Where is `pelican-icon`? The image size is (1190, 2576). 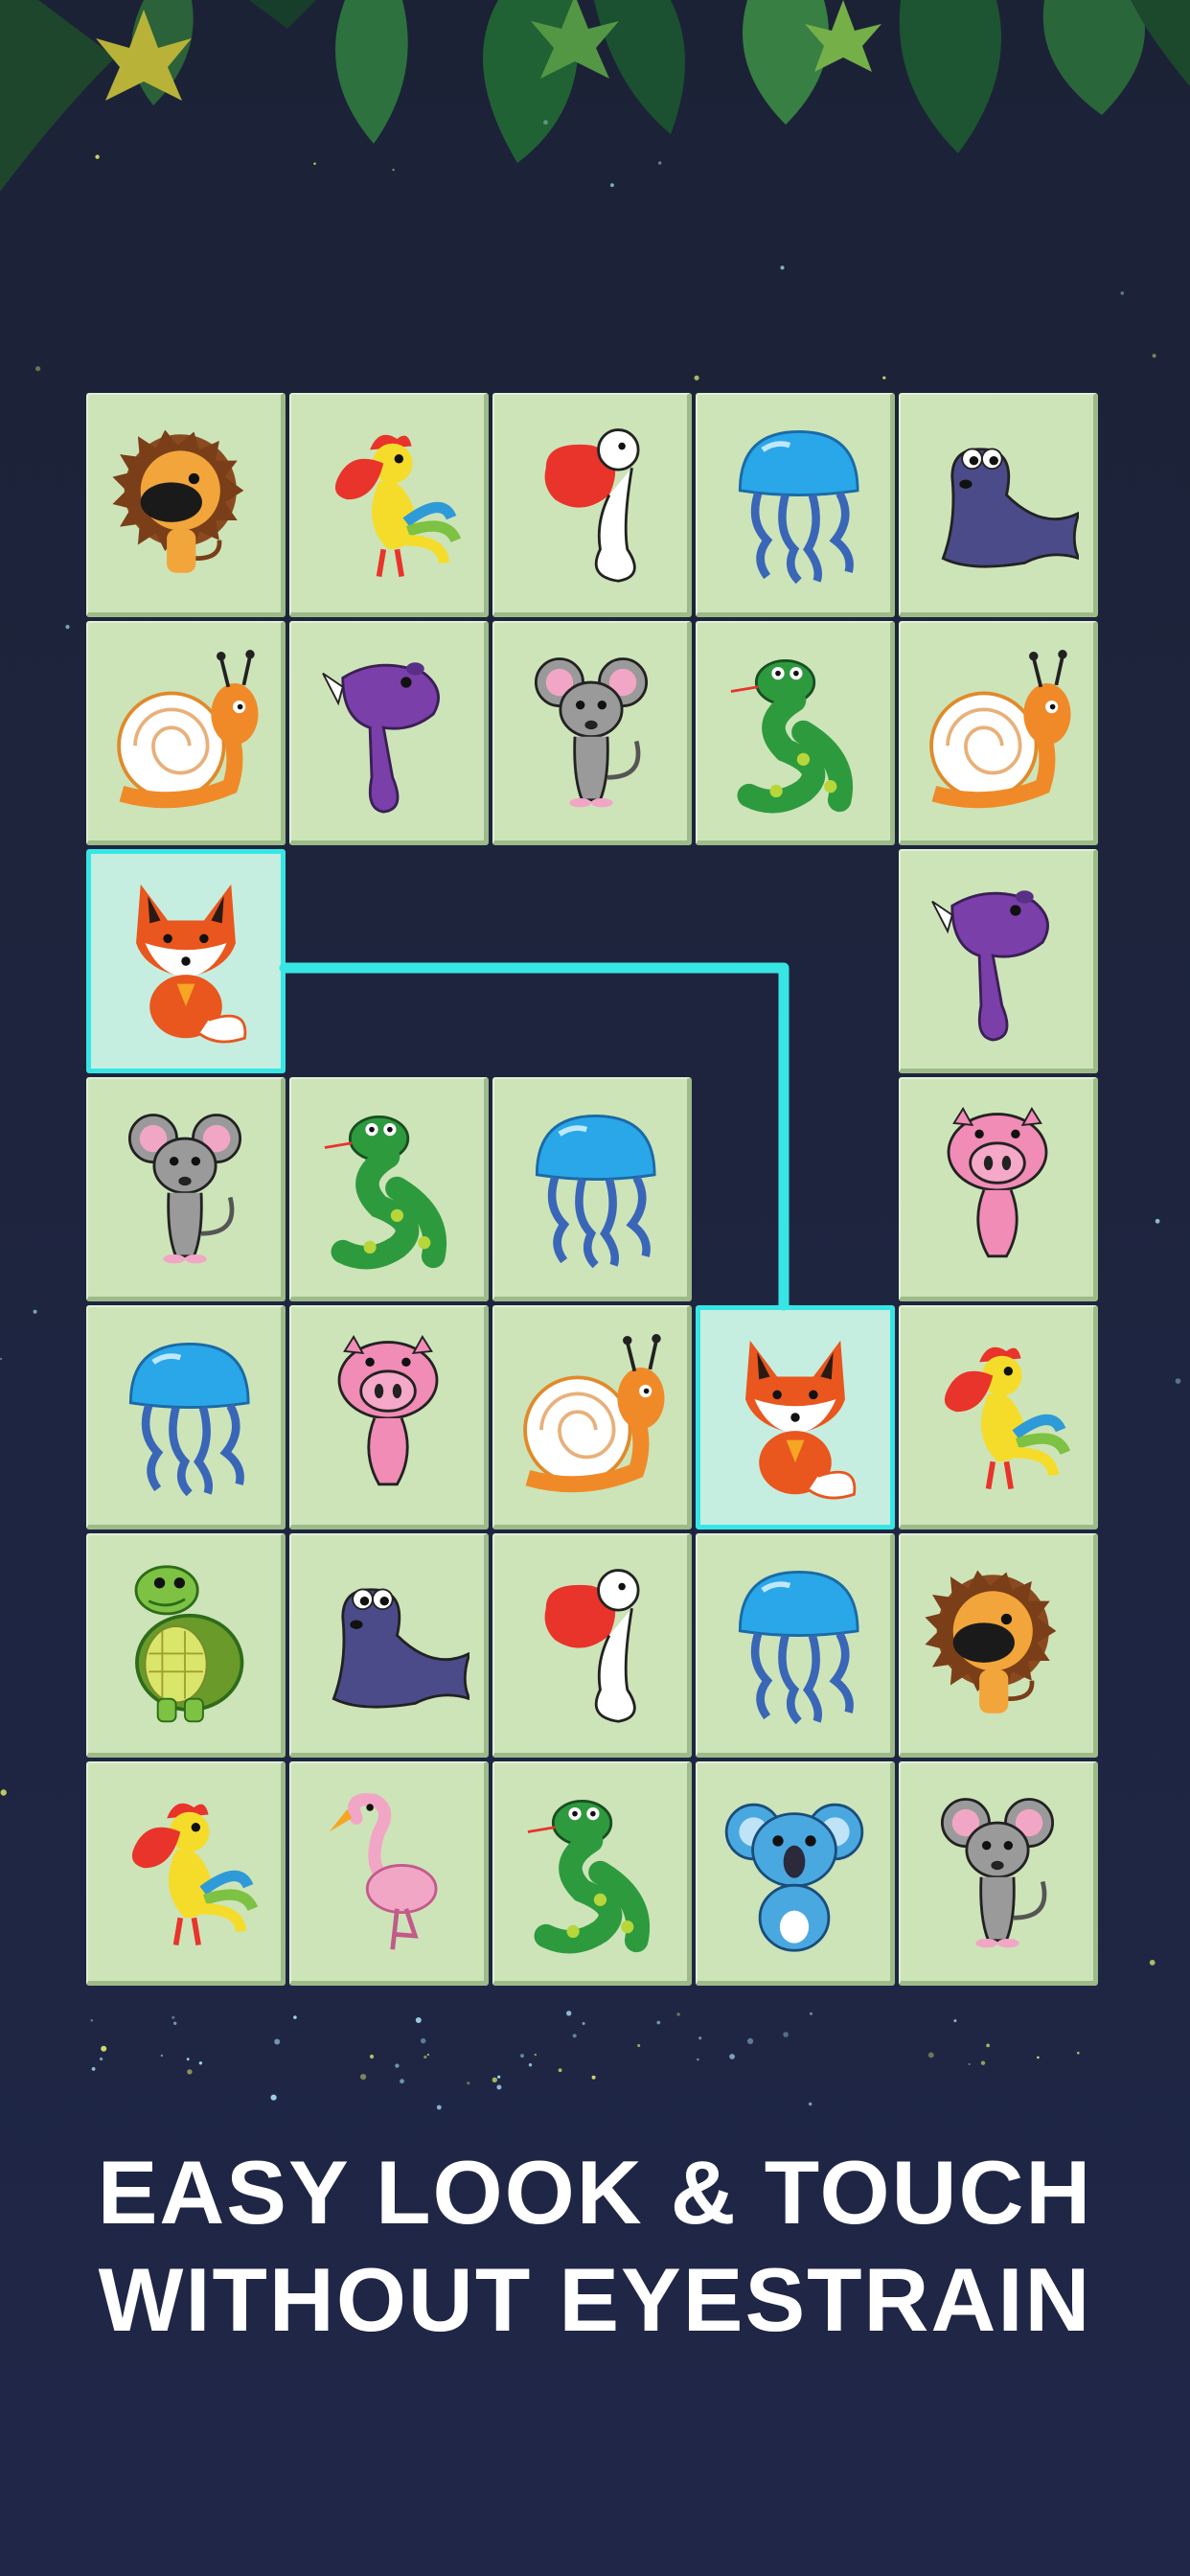 pelican-icon is located at coordinates (592, 505).